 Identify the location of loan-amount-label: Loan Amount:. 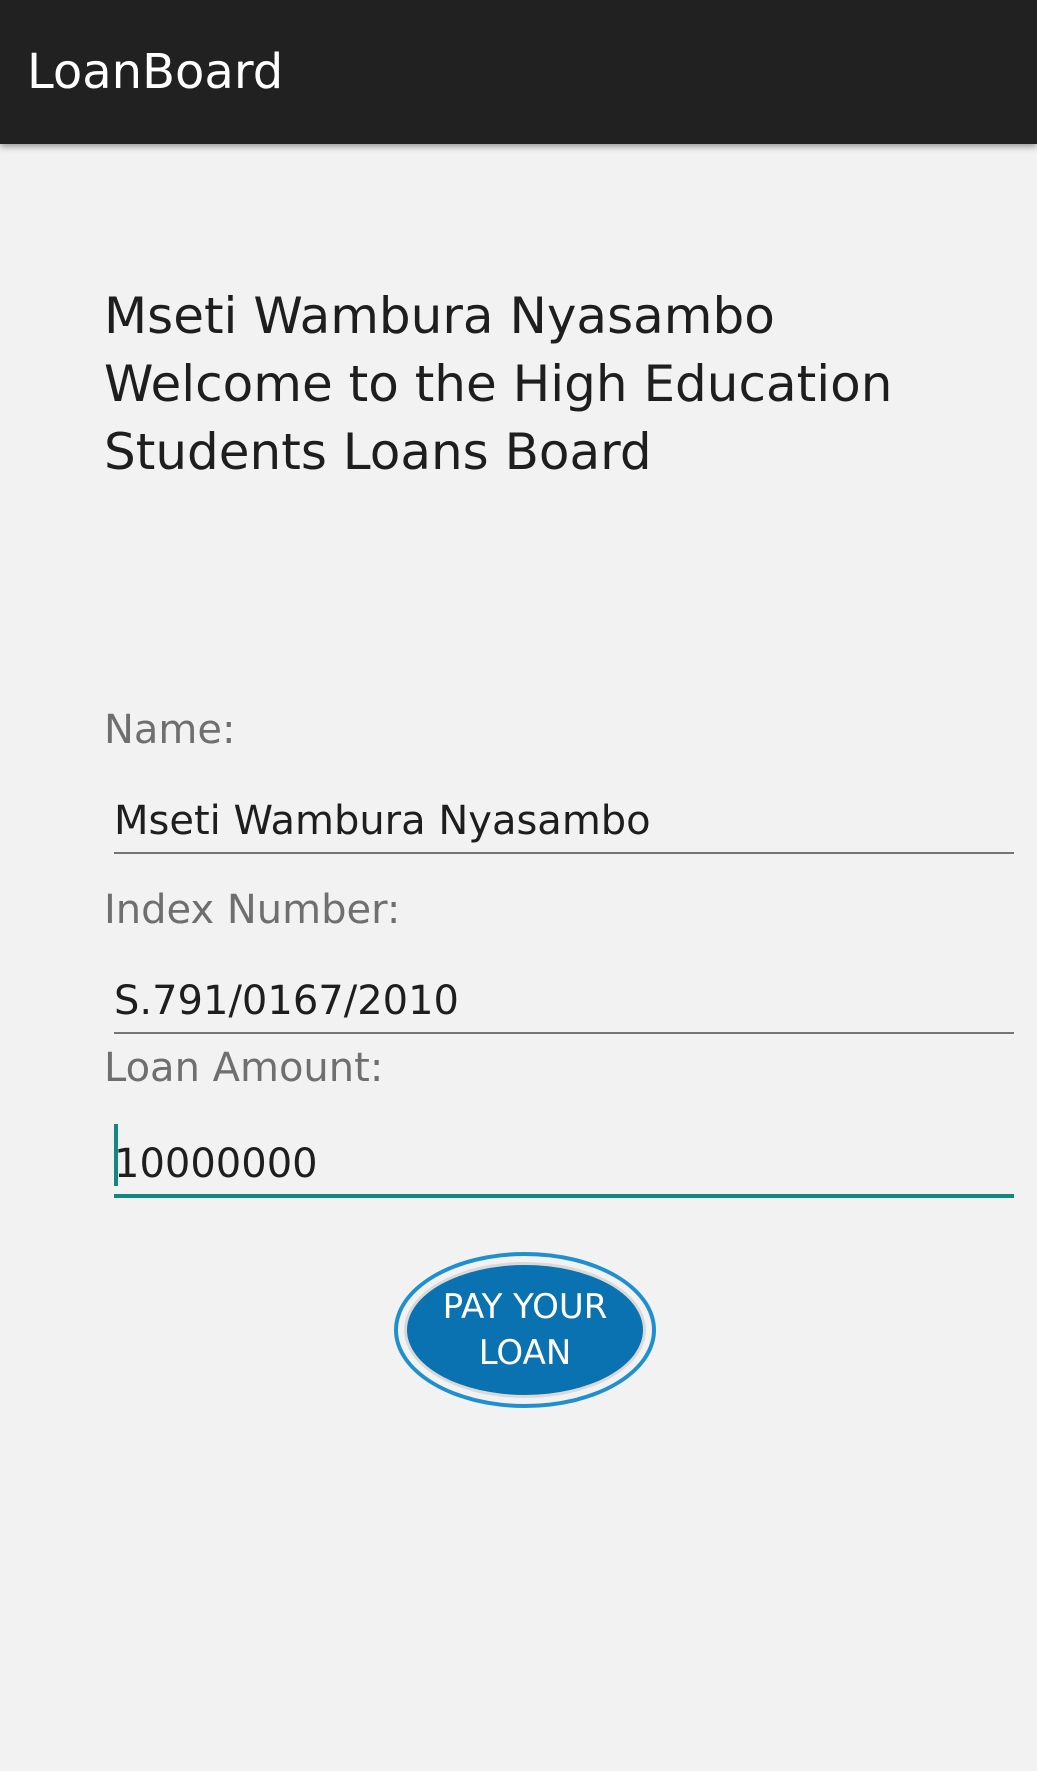
(244, 1068).